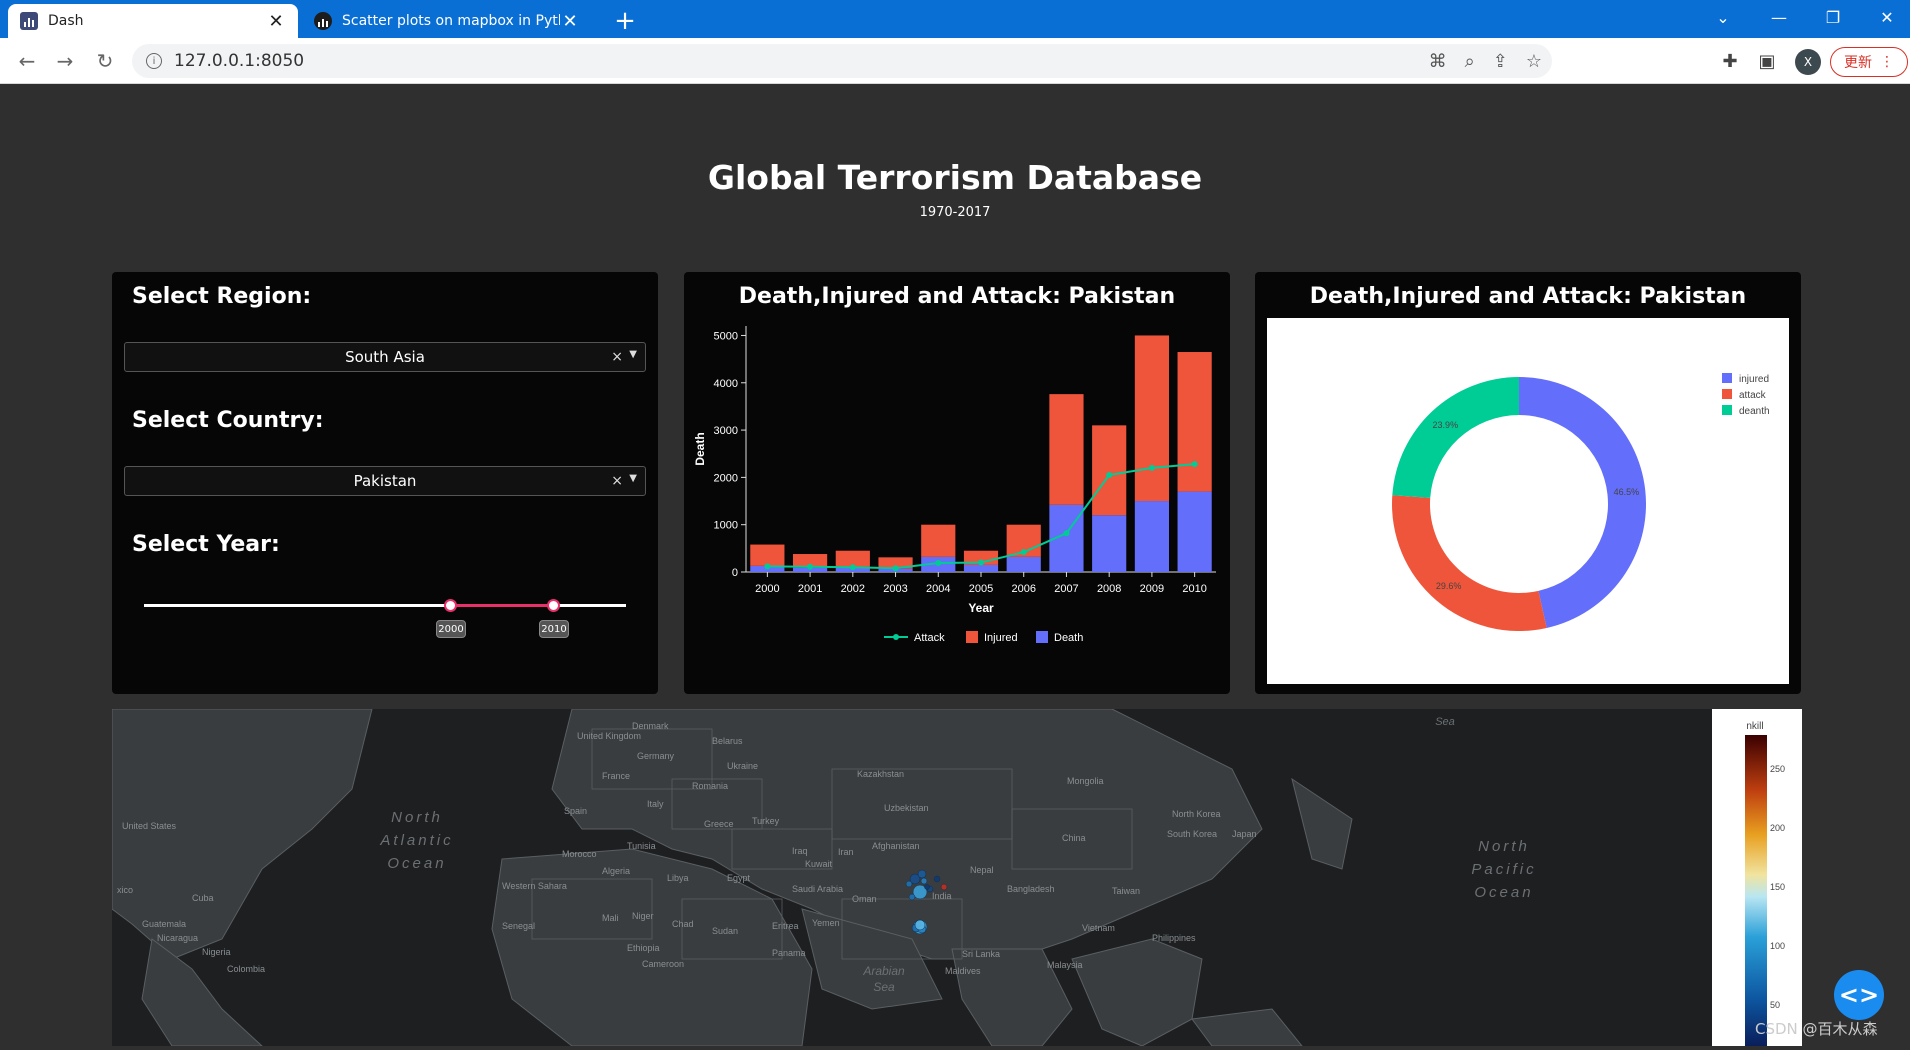 The image size is (1910, 1050). Describe the element at coordinates (1445, 722) in the screenshot. I see `map-ocean-label: Sea` at that location.